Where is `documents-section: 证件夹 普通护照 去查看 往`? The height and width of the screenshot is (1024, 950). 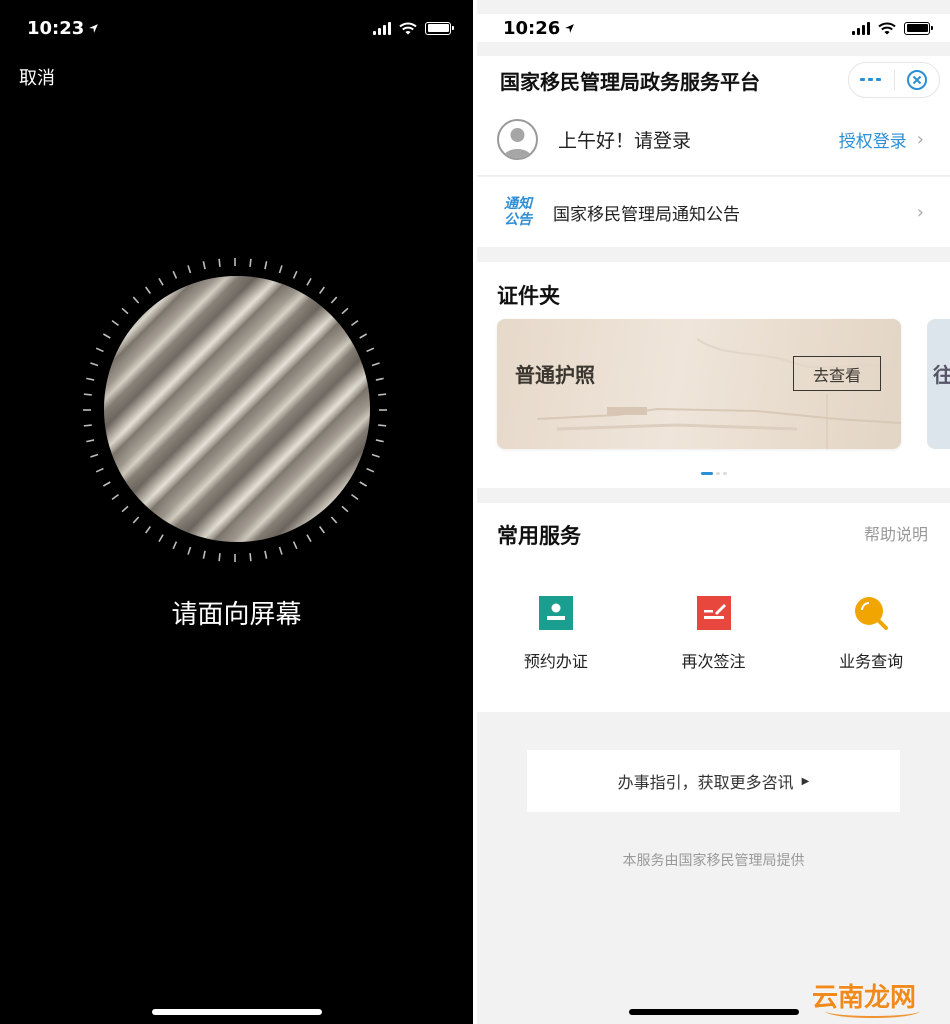
documents-section: 证件夹 普通护照 去查看 往 is located at coordinates (713, 375).